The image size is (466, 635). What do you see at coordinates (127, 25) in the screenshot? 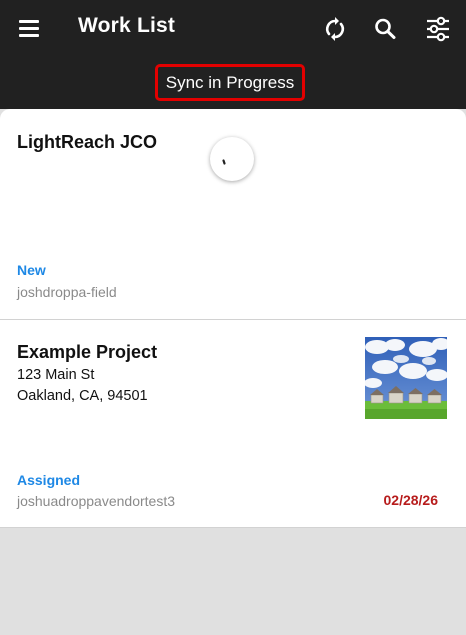
I see `page-title: Work List` at bounding box center [127, 25].